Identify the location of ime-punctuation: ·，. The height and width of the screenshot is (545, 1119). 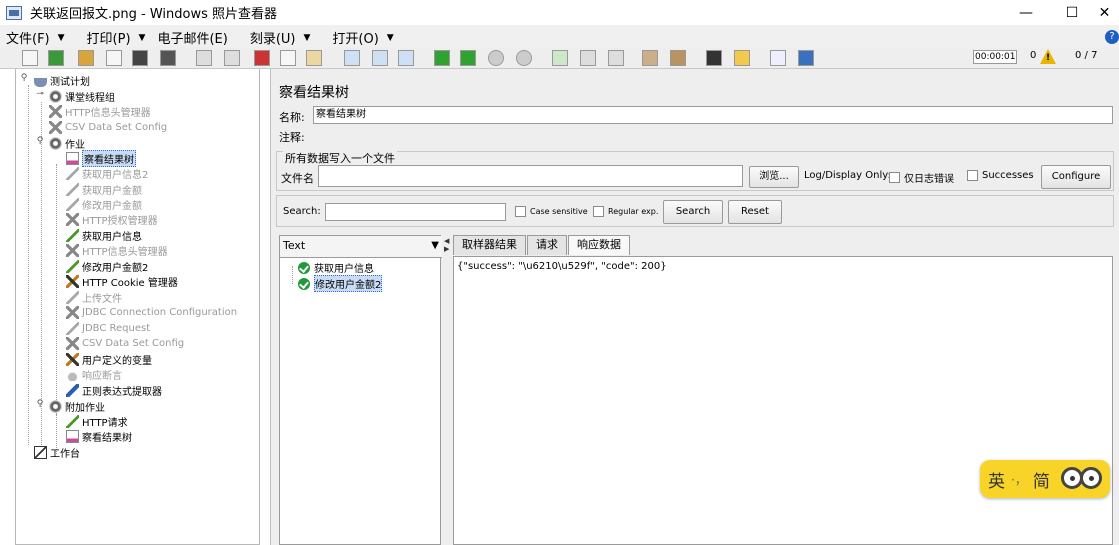
(1019, 479).